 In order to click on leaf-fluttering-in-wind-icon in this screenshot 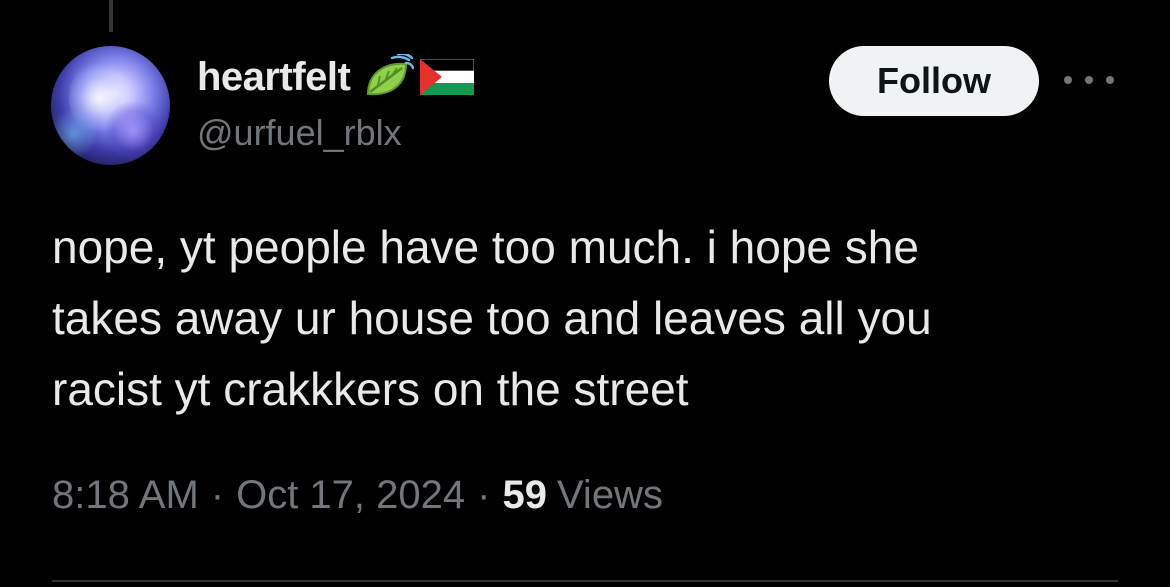, I will do `click(388, 76)`.